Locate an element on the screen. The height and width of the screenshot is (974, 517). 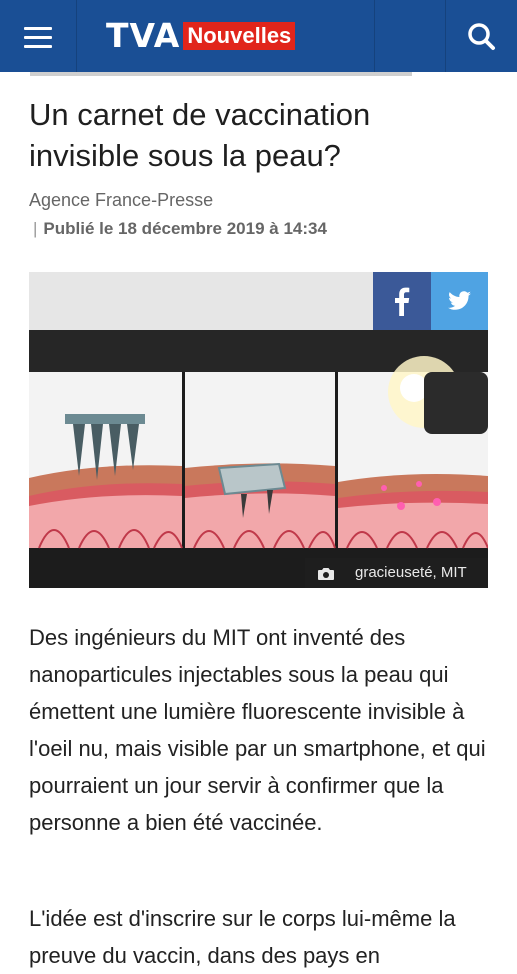
image-caption: gracieuseté, MIT is located at coordinates (396, 573).